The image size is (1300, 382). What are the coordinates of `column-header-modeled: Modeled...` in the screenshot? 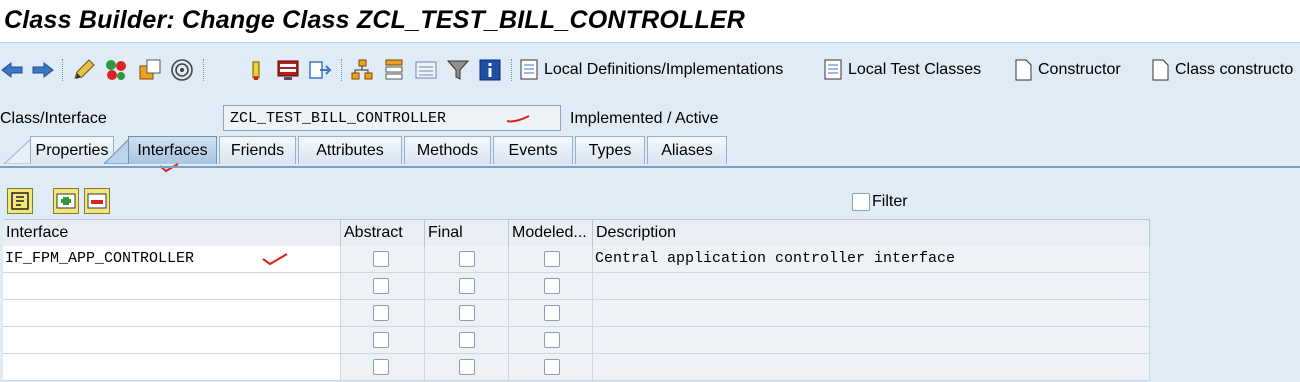 It's located at (551, 233).